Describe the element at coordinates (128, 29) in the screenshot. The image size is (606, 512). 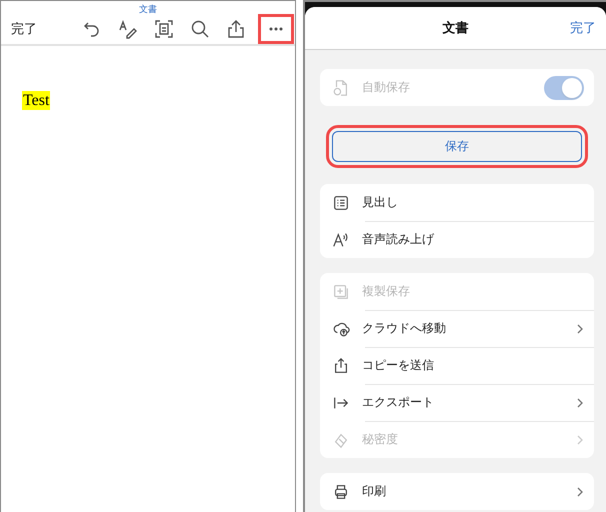
I see `text-pen-icon` at that location.